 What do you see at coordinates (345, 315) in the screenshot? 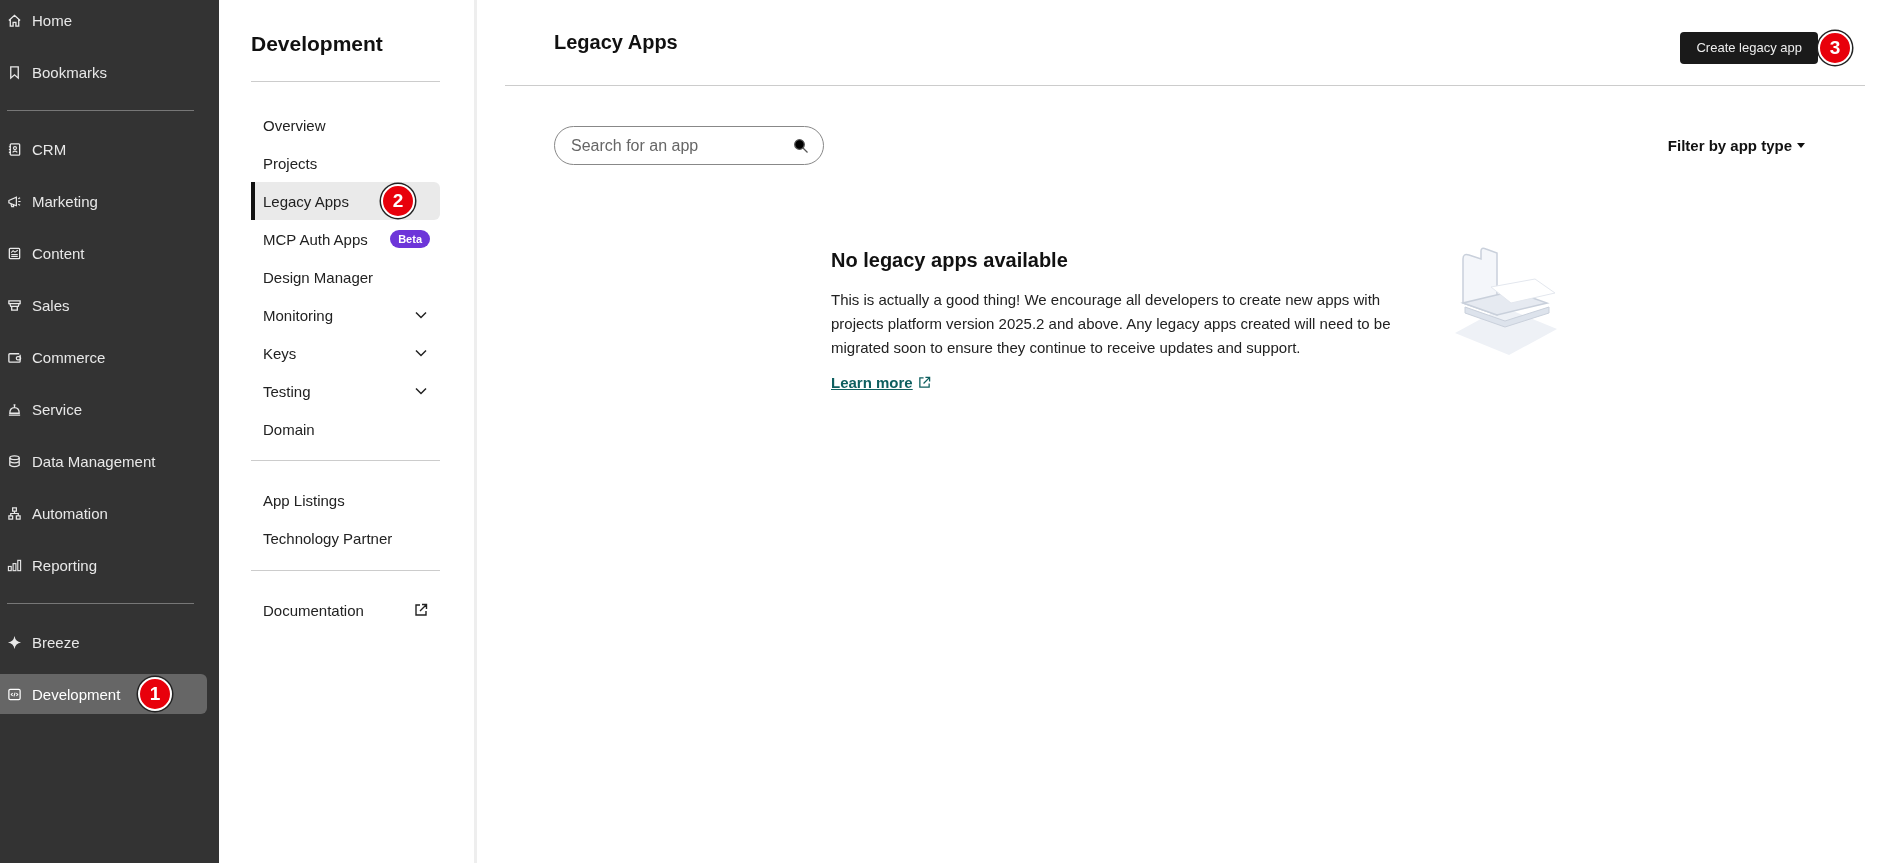
I see `nav-item: Monitoring` at bounding box center [345, 315].